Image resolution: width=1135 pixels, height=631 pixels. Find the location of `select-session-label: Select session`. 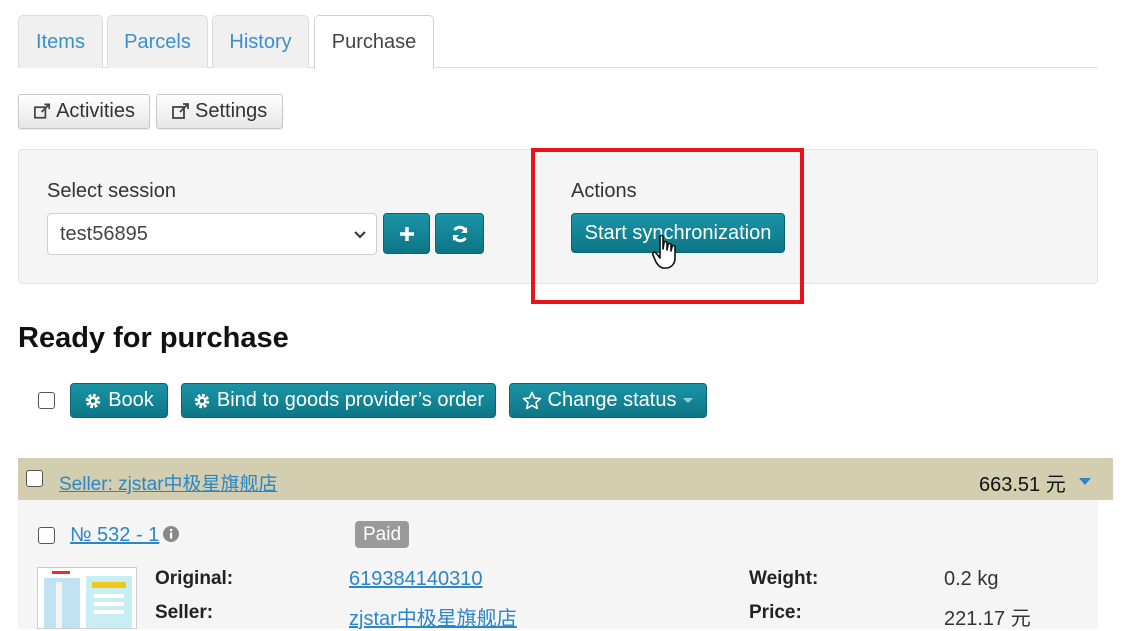

select-session-label: Select session is located at coordinates (111, 191).